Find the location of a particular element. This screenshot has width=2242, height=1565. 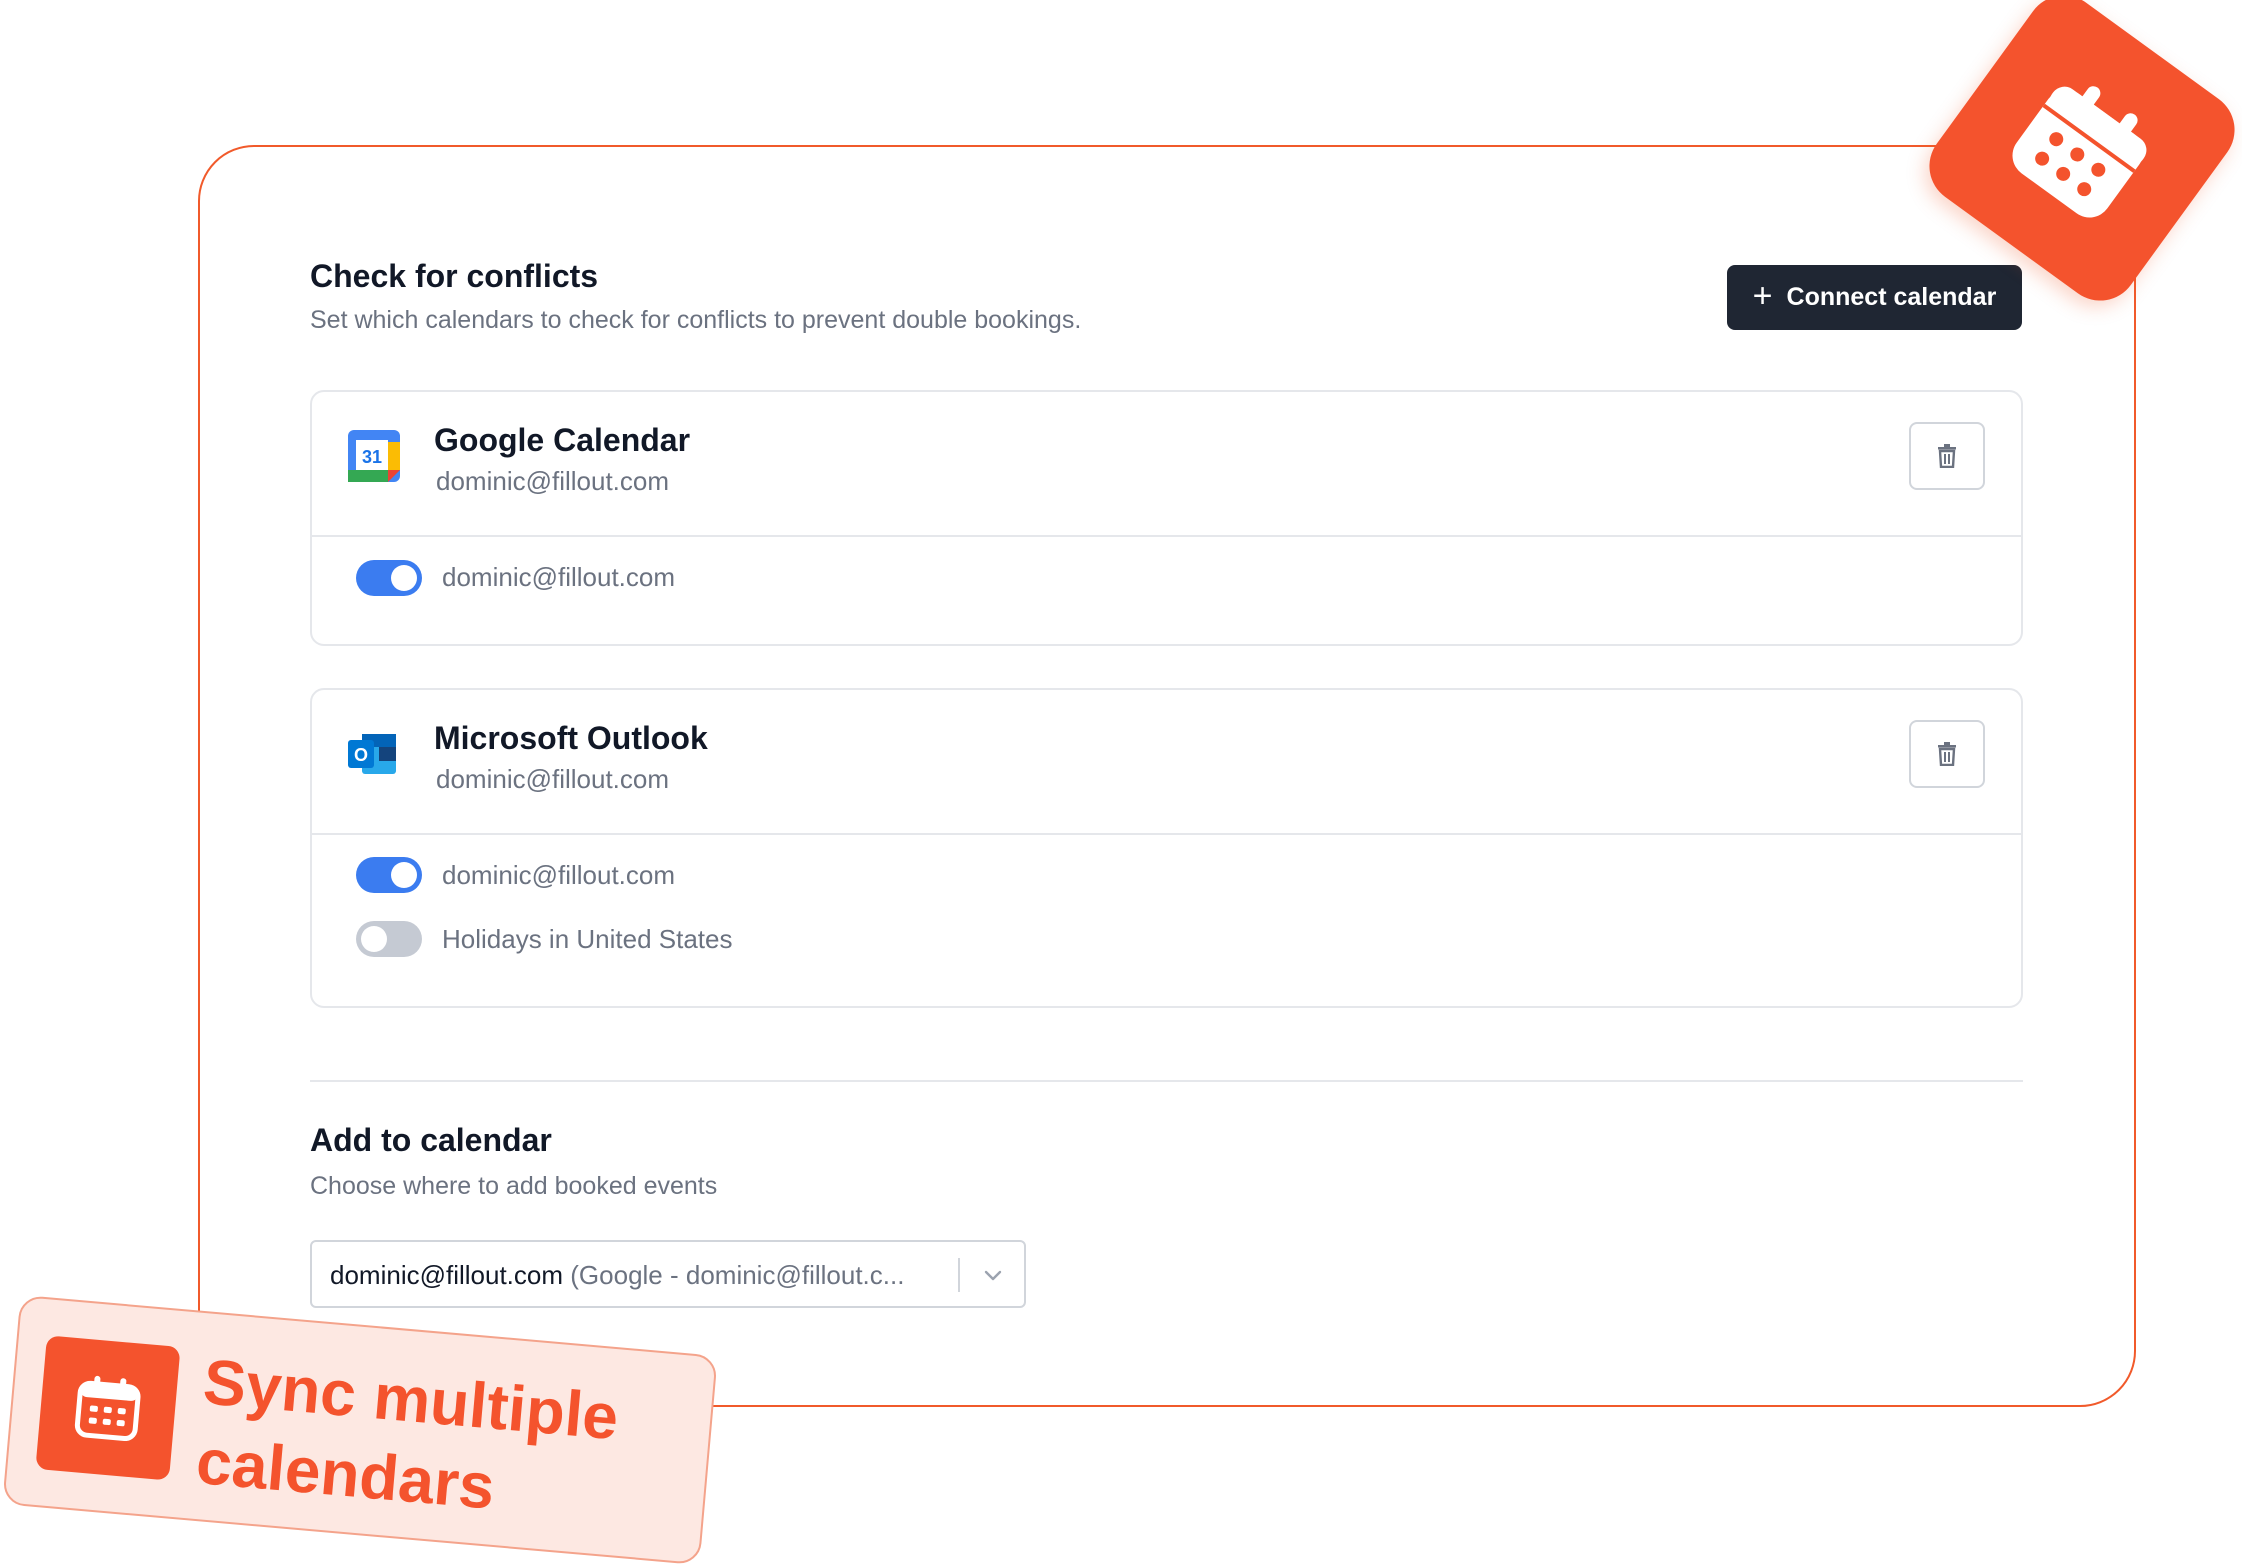

chevron-down-icon is located at coordinates (993, 1275).